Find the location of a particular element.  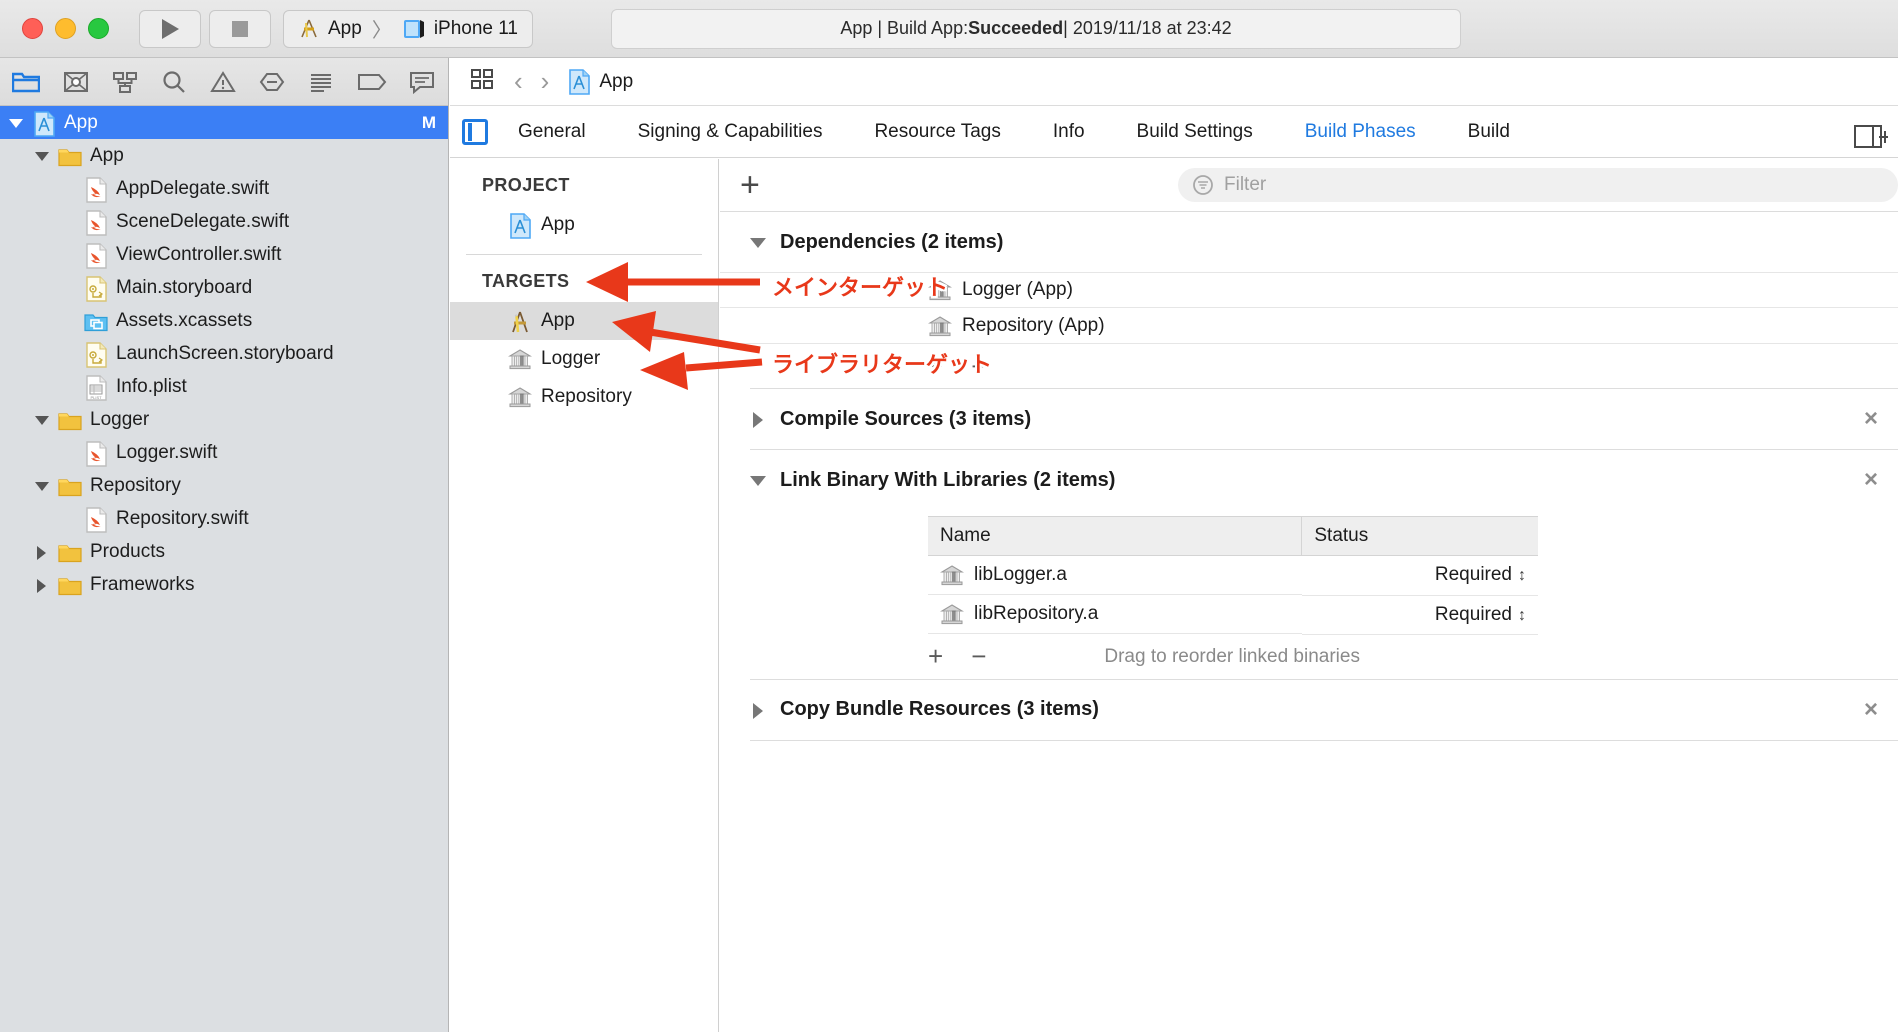

filter-field: Filter is located at coordinates (1538, 185).